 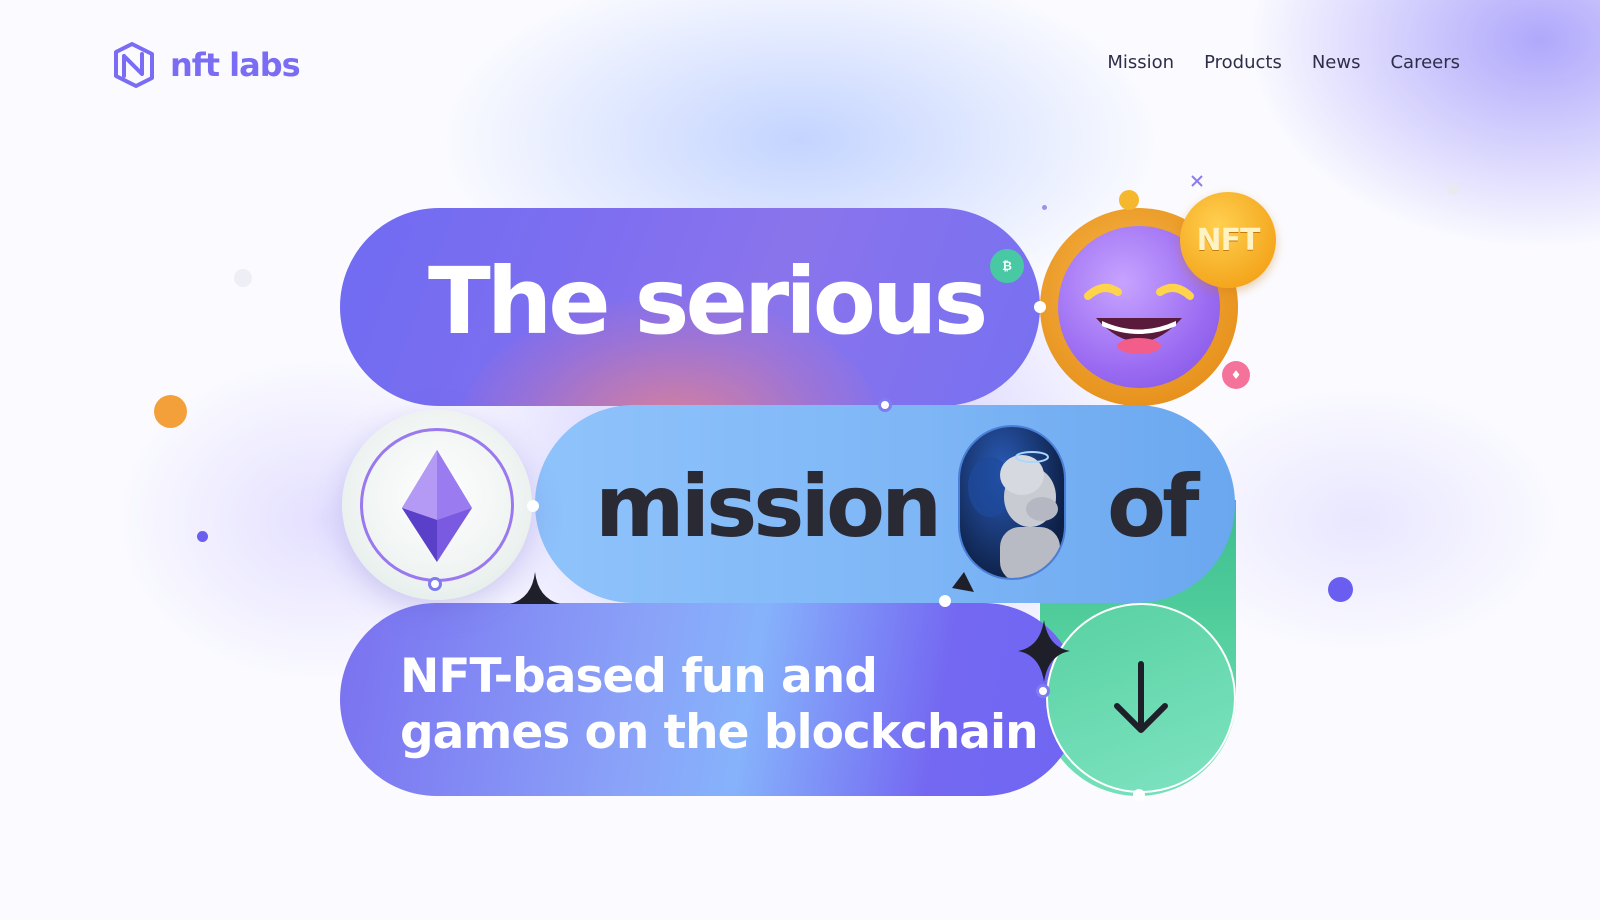 What do you see at coordinates (963, 582) in the screenshot?
I see `cursor-pointer-icon` at bounding box center [963, 582].